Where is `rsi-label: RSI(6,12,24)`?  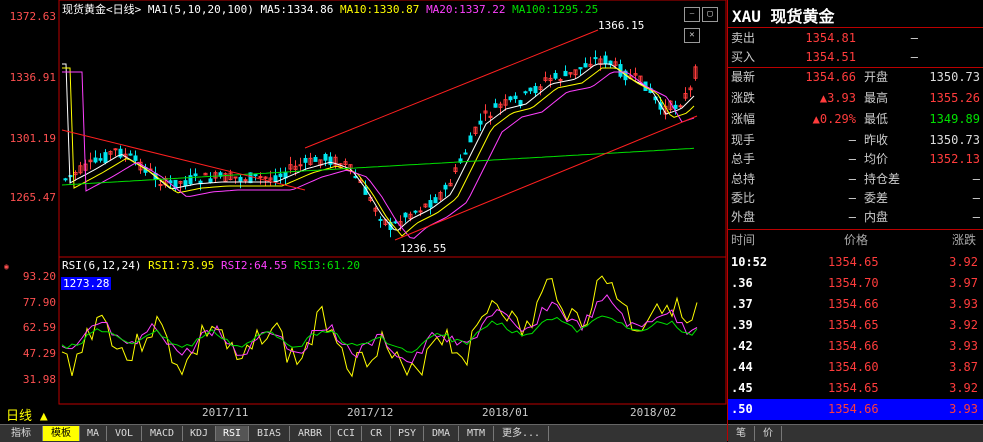 rsi-label: RSI(6,12,24) is located at coordinates (102, 265).